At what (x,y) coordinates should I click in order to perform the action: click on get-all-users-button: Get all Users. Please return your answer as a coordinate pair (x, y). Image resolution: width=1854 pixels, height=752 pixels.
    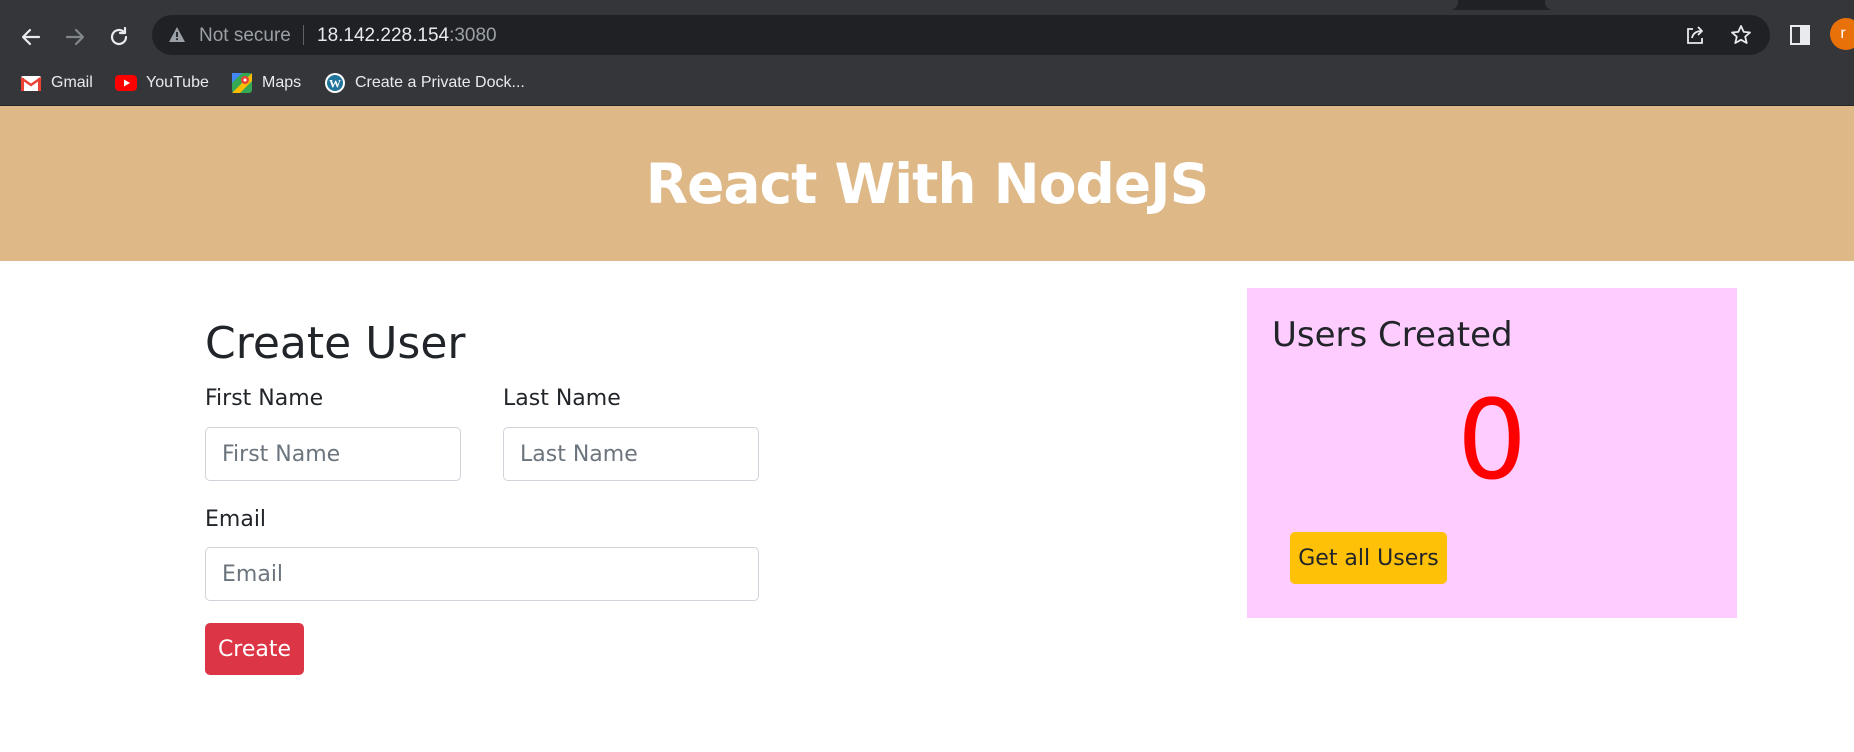
    Looking at the image, I should click on (1368, 558).